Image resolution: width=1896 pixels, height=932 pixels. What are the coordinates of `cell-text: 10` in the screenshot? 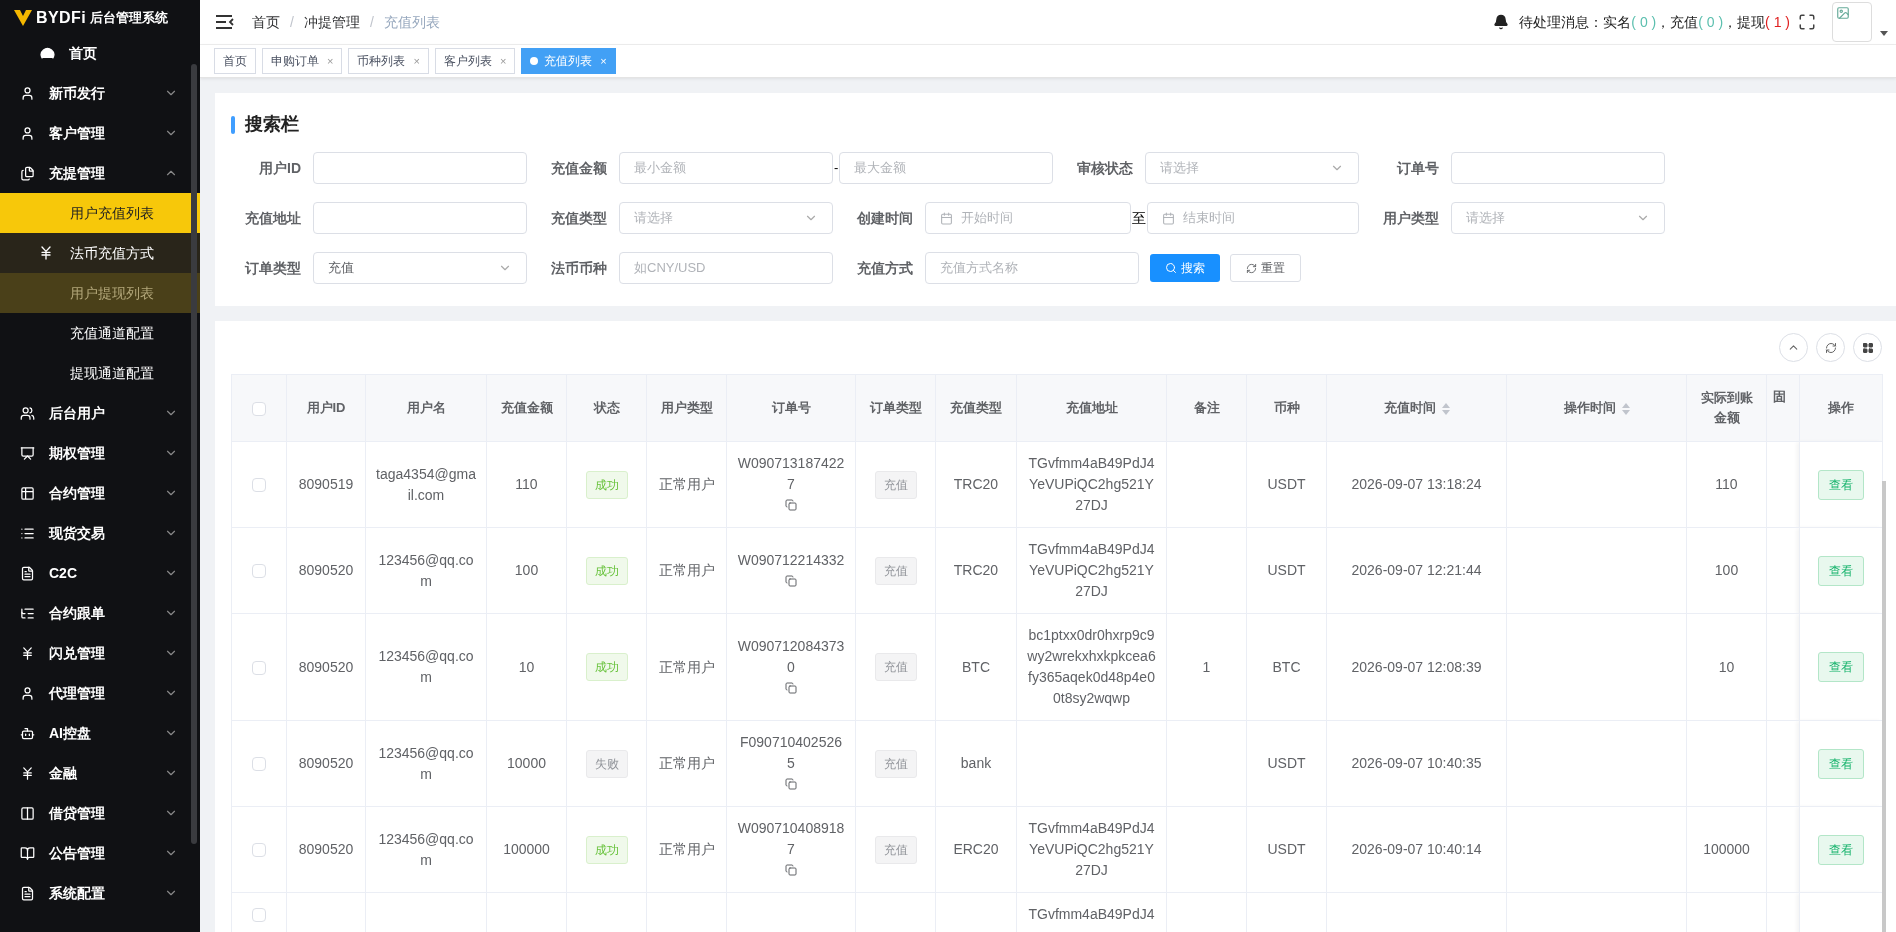 It's located at (526, 666).